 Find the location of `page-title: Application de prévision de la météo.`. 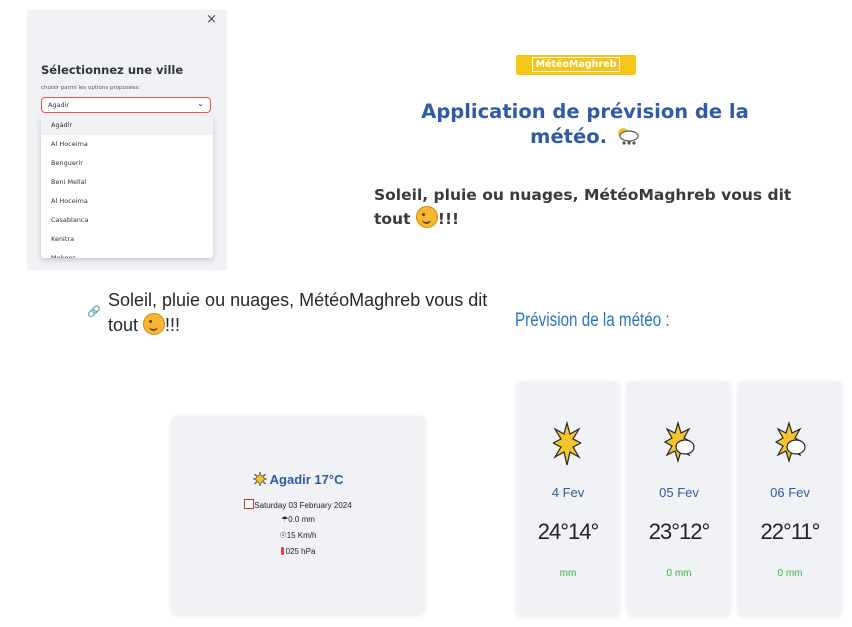

page-title: Application de prévision de la météo. is located at coordinates (585, 124).